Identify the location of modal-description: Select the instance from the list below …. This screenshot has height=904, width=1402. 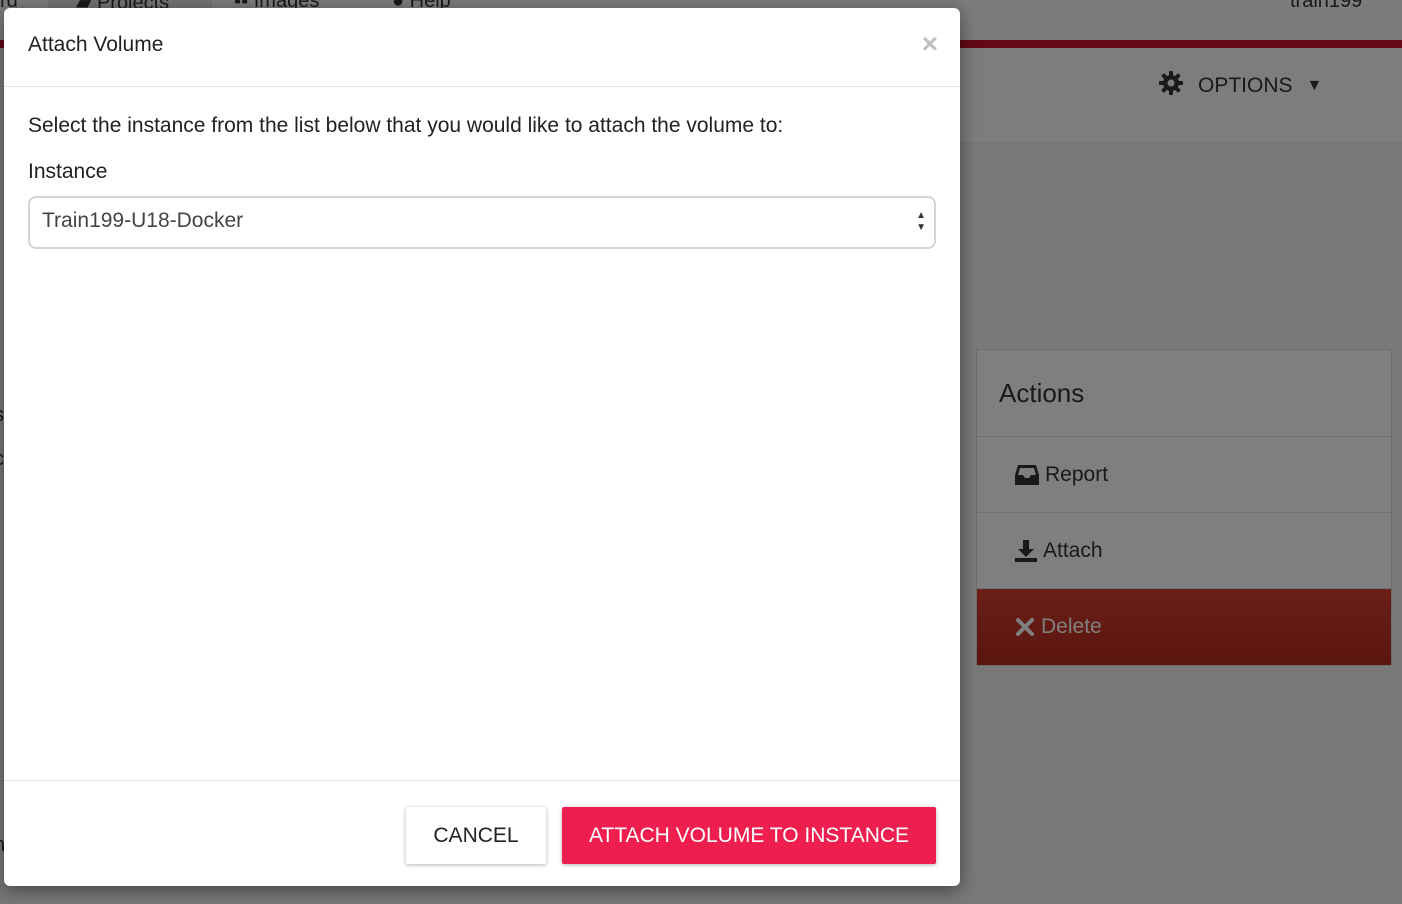
(406, 125).